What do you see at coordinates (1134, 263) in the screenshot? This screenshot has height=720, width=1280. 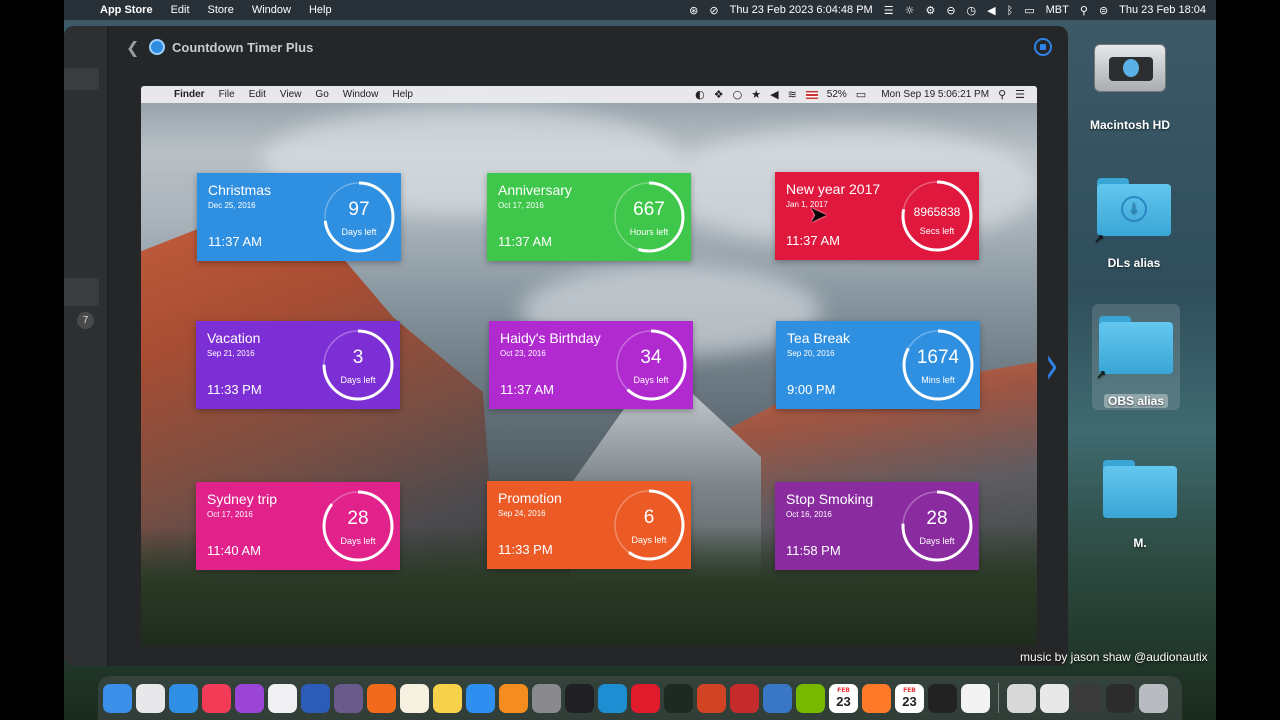 I see `desktop-item-label: DLs alias` at bounding box center [1134, 263].